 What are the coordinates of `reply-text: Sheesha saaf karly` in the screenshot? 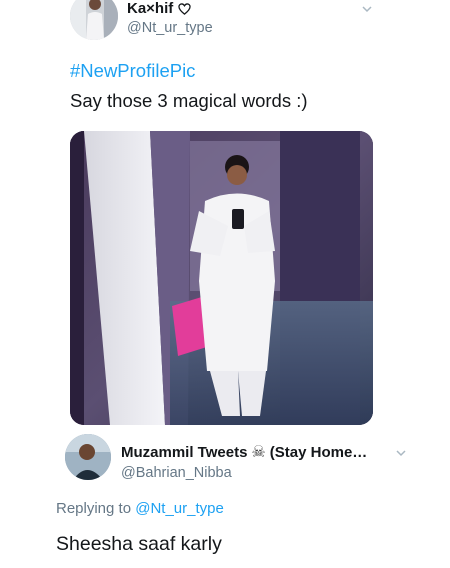 It's located at (139, 544).